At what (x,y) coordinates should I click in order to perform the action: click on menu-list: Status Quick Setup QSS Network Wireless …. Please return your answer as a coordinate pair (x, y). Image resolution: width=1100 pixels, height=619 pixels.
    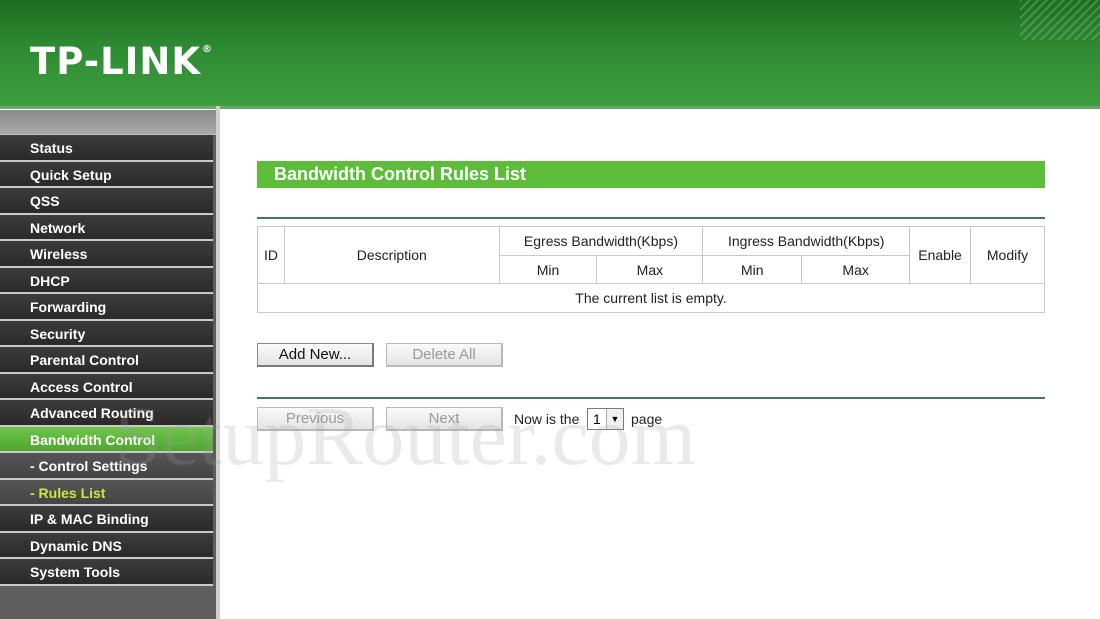
    Looking at the image, I should click on (108, 360).